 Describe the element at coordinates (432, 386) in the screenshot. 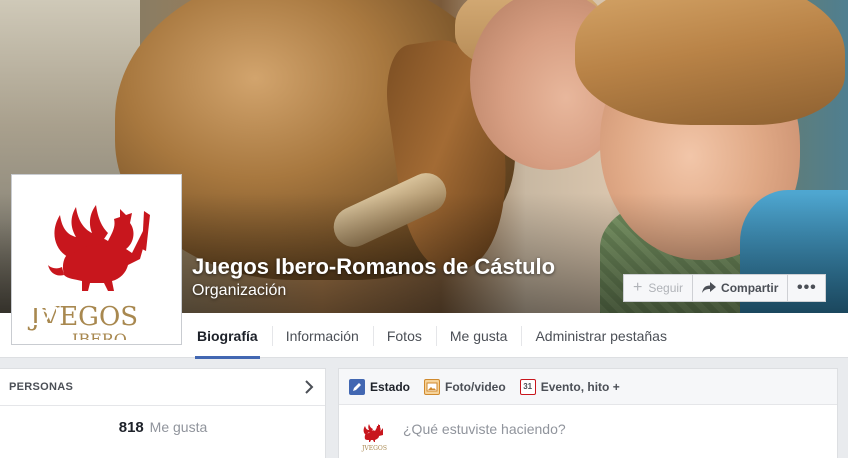

I see `photo-icon` at that location.